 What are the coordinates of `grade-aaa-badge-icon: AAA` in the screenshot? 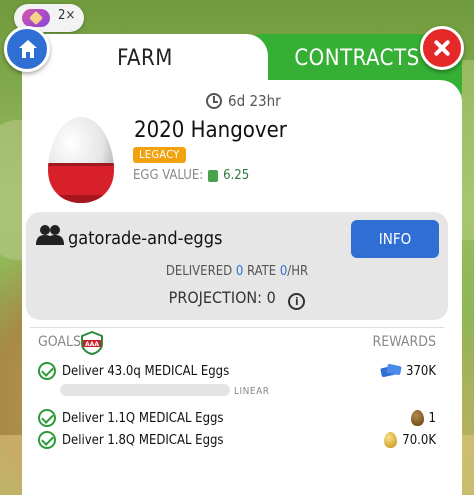 It's located at (92, 343).